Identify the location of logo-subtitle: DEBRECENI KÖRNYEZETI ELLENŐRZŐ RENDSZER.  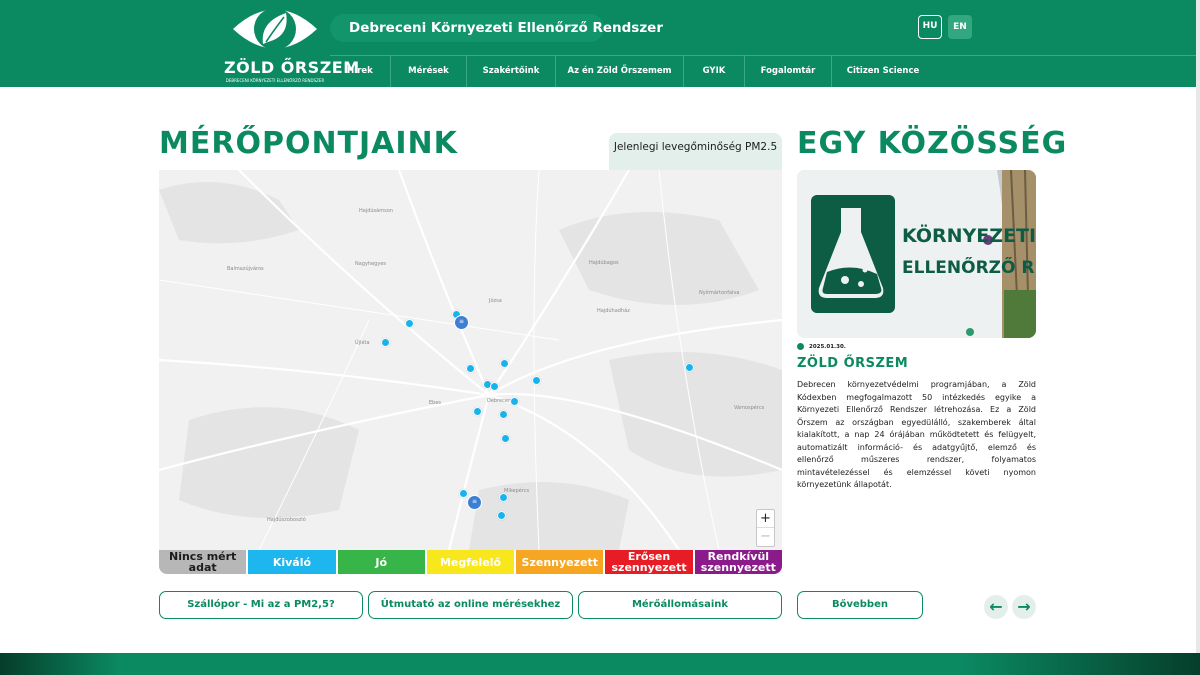
(275, 80).